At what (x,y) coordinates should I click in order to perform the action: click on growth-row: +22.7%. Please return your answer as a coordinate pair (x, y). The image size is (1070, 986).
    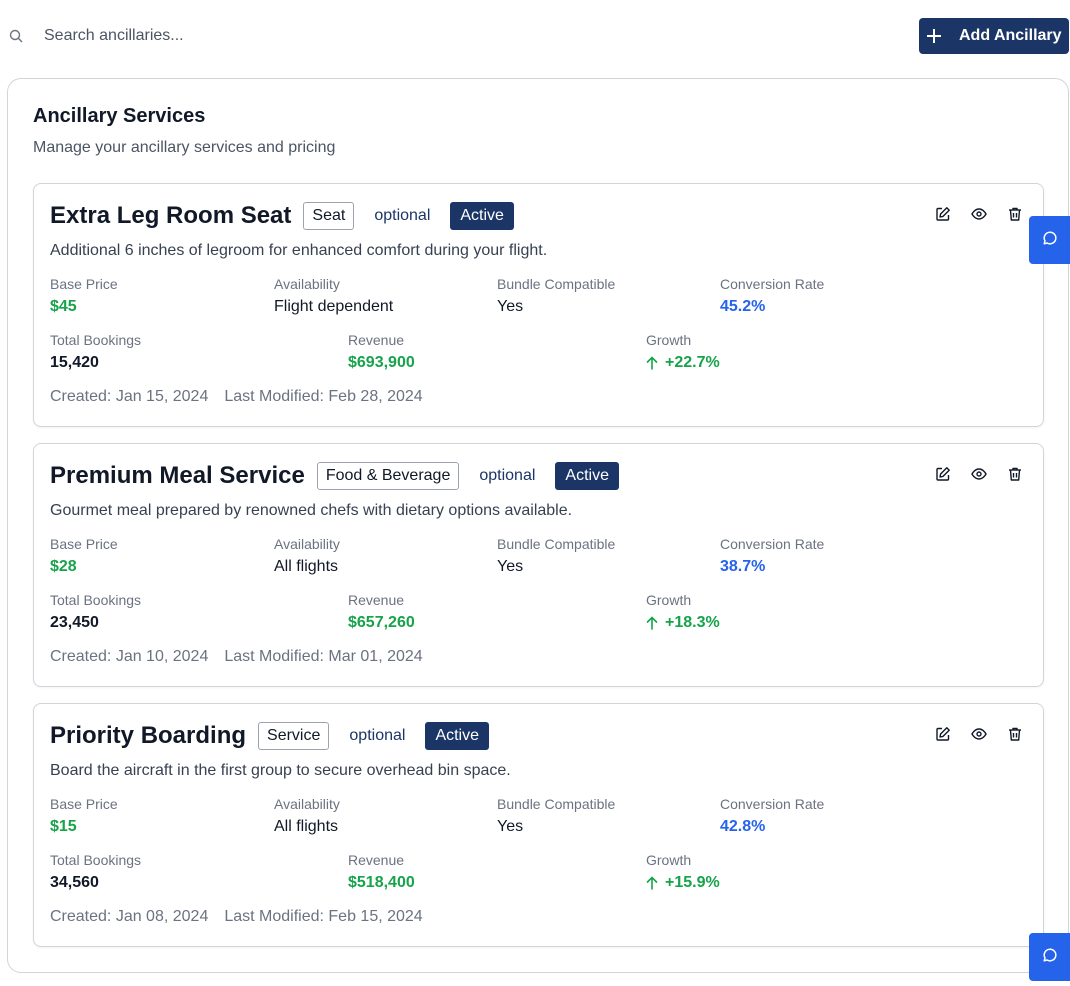
    Looking at the image, I should click on (683, 363).